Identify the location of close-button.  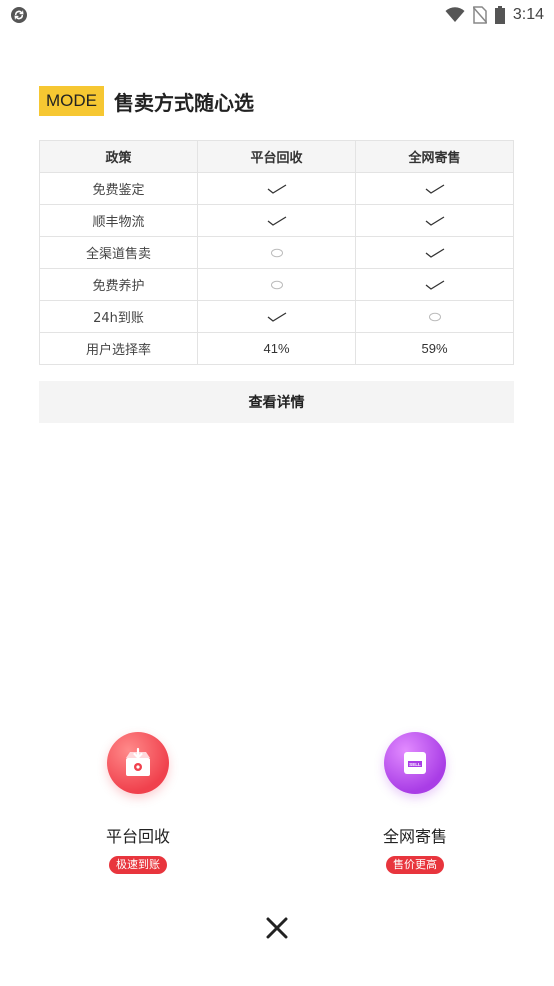
(277, 928).